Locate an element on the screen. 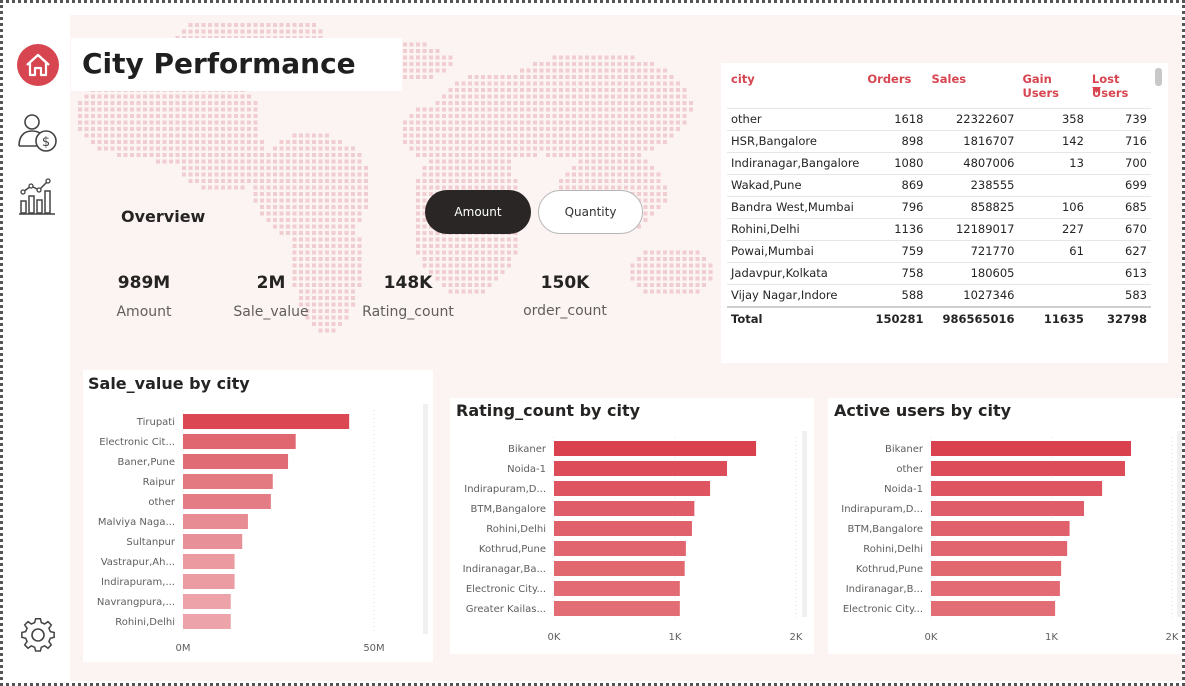 This screenshot has height=686, width=1185. page-title: City Performance is located at coordinates (219, 63).